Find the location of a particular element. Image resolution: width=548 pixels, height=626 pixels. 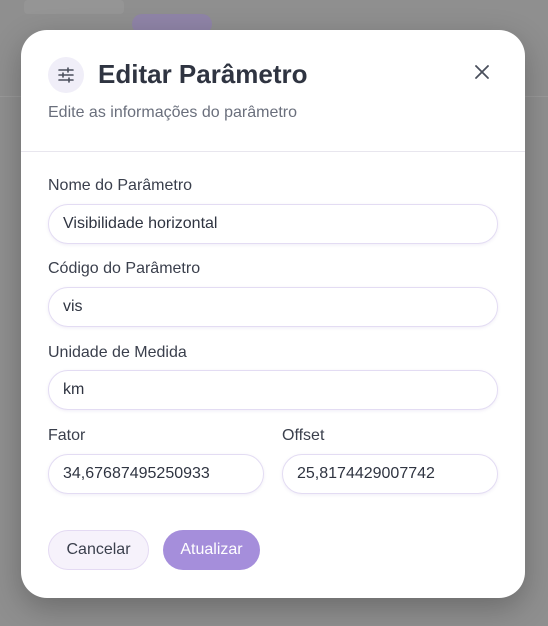

factor-input is located at coordinates (156, 474).